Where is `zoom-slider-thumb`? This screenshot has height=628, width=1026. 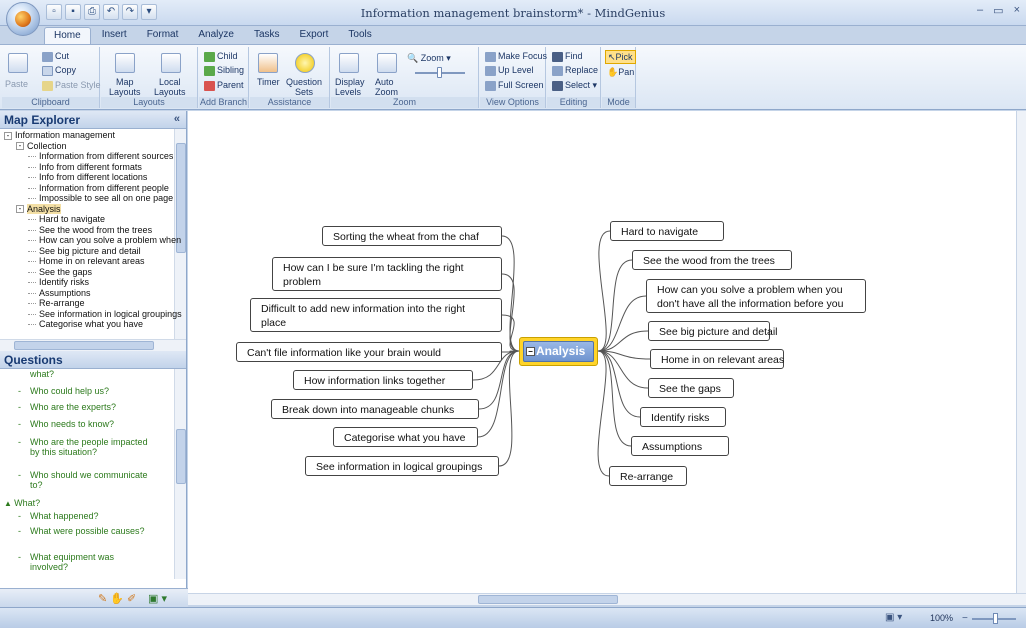
zoom-slider-thumb is located at coordinates (439, 72).